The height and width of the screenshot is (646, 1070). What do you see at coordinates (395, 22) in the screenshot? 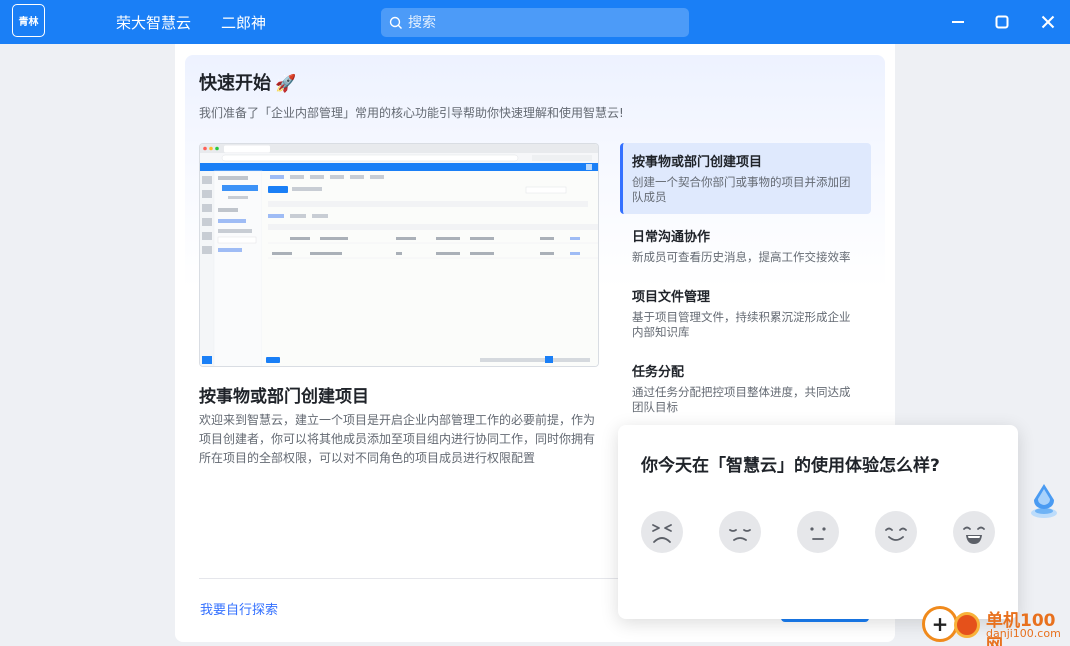
I see `search-icon` at bounding box center [395, 22].